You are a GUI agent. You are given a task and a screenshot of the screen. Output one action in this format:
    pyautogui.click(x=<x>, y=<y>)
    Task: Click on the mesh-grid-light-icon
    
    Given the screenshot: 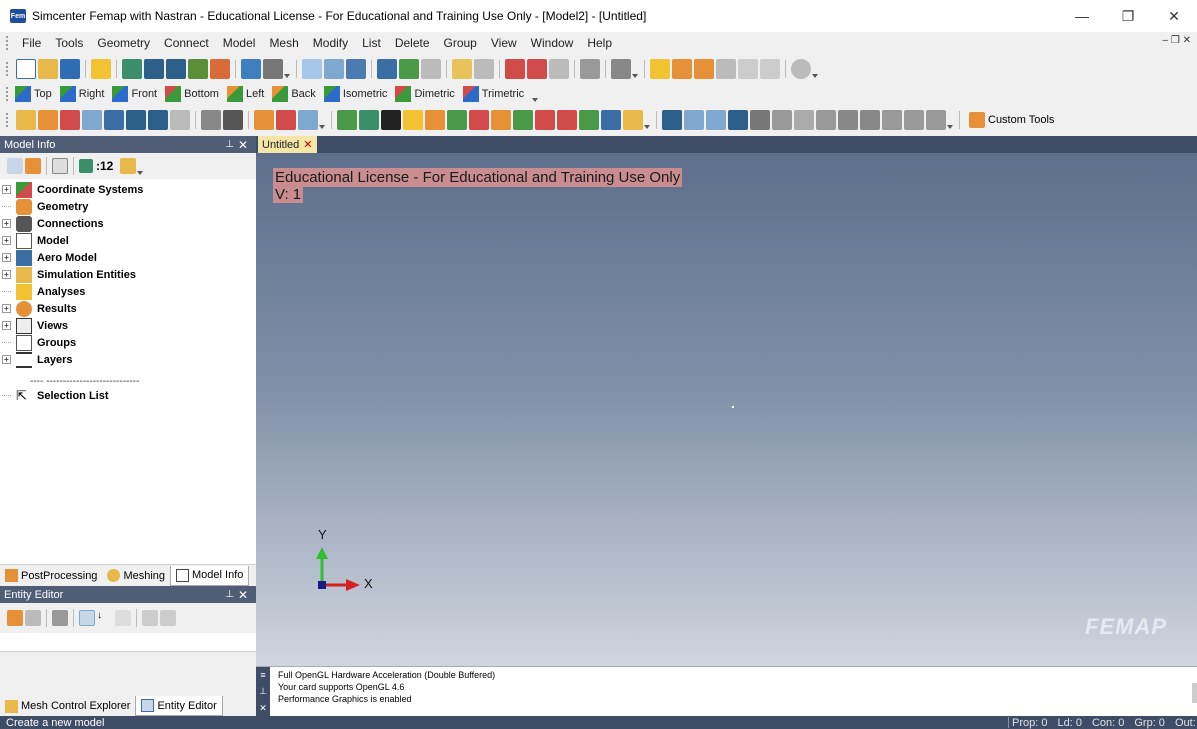 What is the action you would take?
    pyautogui.click(x=804, y=119)
    